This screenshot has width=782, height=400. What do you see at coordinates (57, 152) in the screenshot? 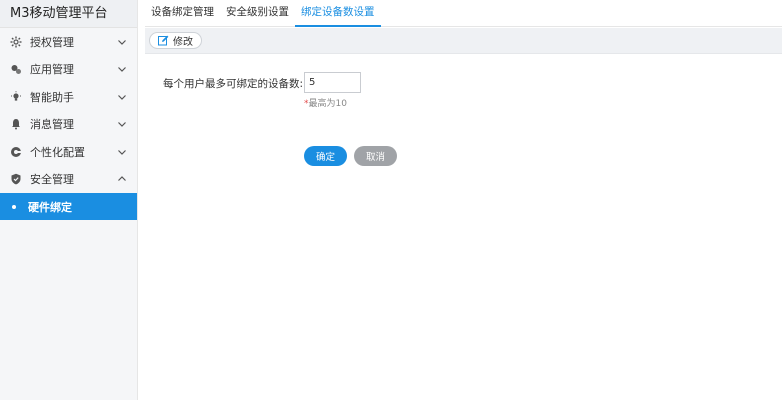
I see `sidebar-item-label: 个性化配置` at bounding box center [57, 152].